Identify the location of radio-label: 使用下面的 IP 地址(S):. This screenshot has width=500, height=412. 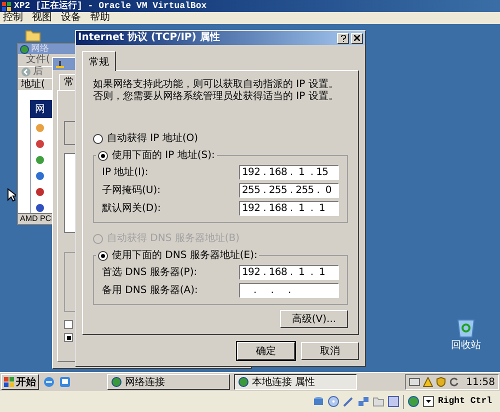
(163, 155).